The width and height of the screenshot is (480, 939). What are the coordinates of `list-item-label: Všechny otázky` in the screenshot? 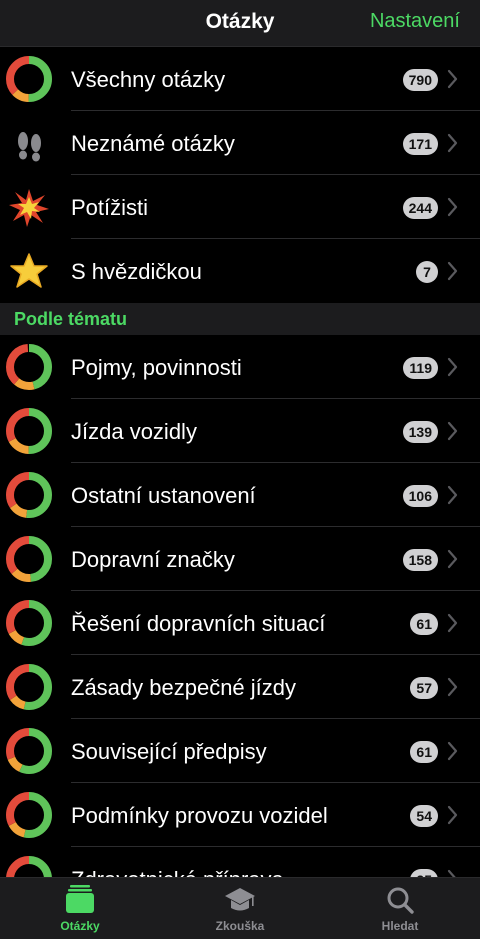 It's located at (148, 79).